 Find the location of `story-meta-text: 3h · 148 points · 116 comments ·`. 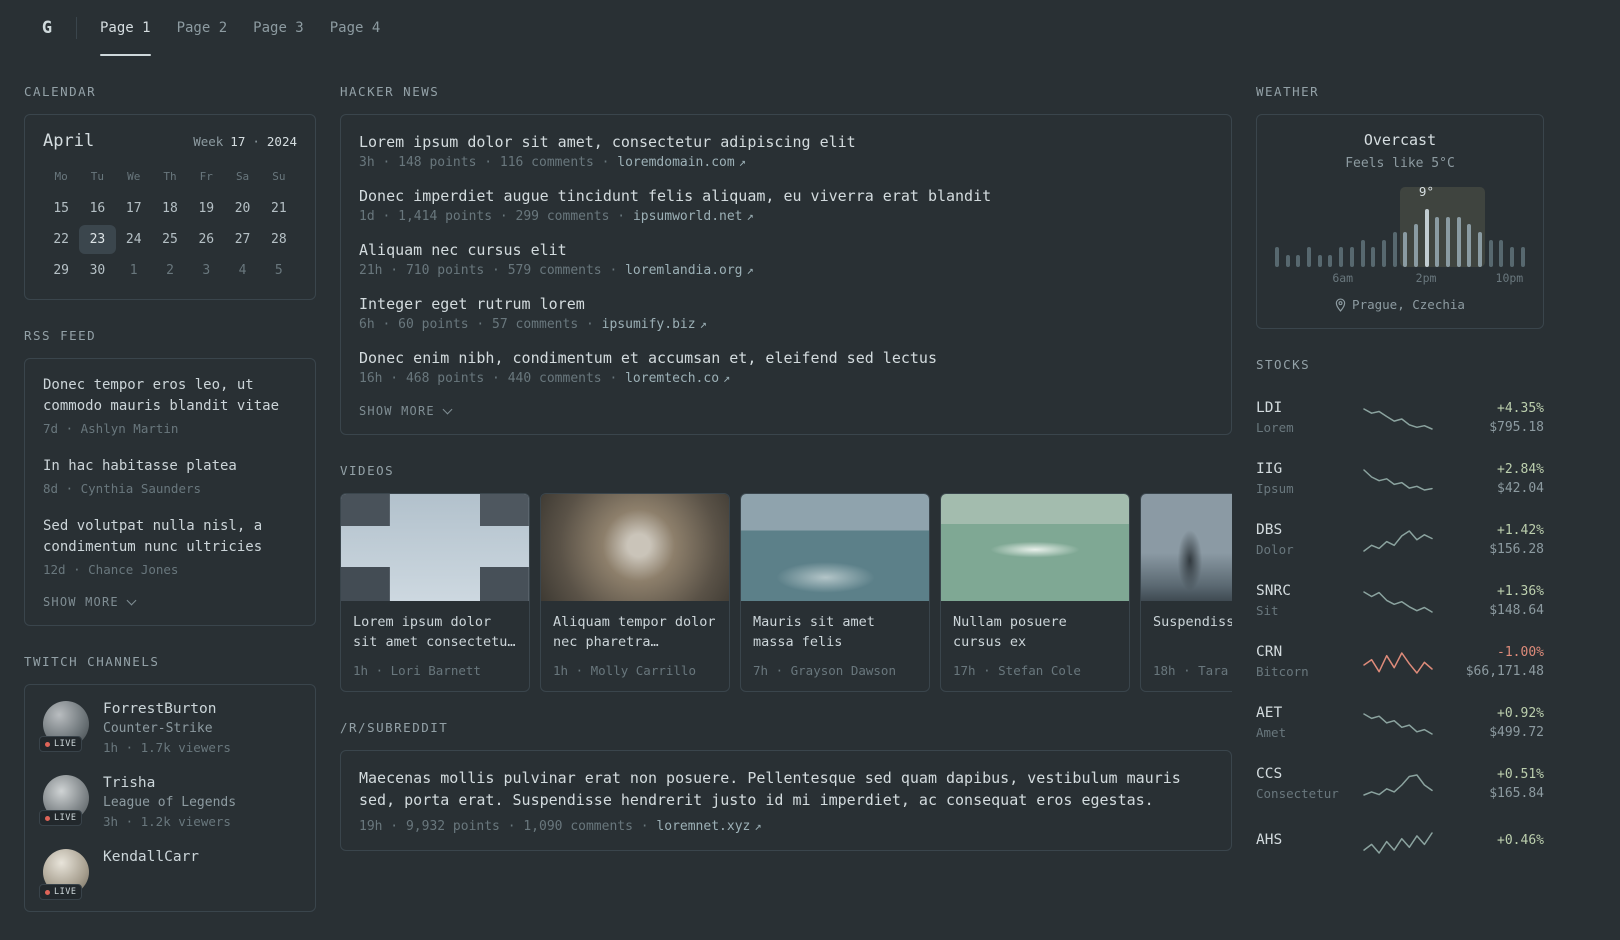

story-meta-text: 3h · 148 points · 116 comments · is located at coordinates (488, 162).